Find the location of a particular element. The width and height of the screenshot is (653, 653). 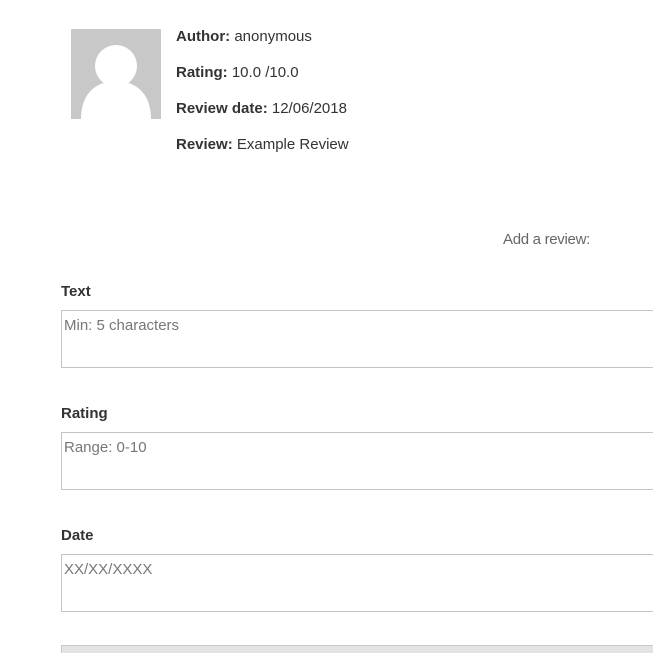

review-text: Review: Example Review is located at coordinates (262, 145).